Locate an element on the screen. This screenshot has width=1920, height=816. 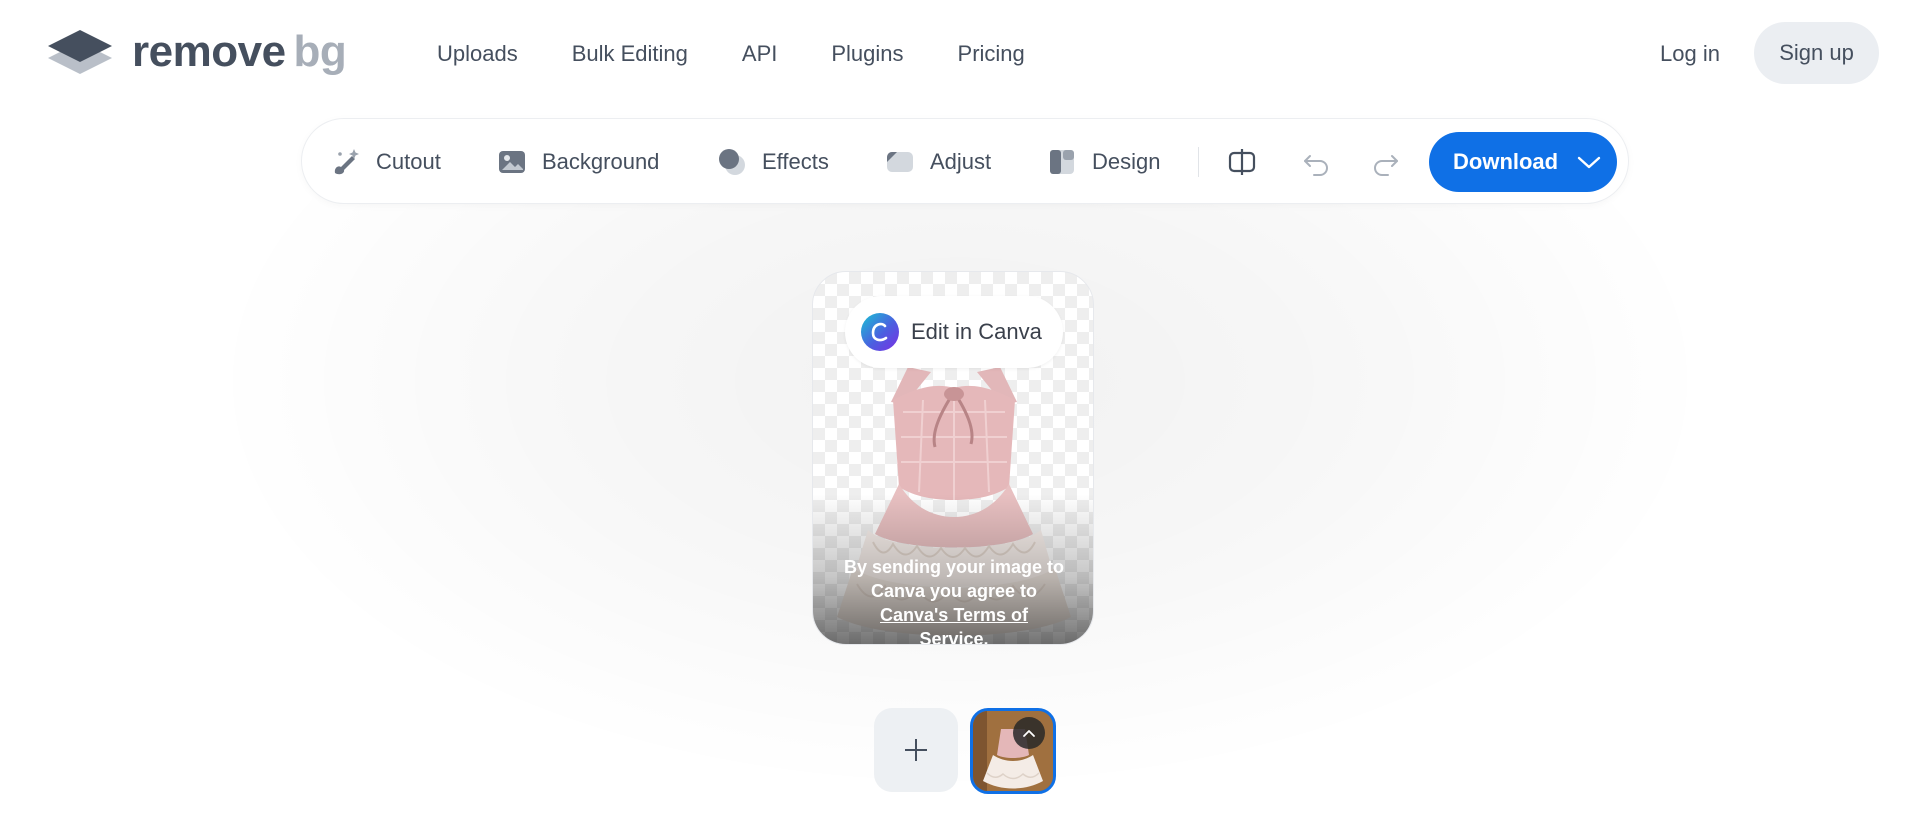
plus-icon is located at coordinates (916, 750).